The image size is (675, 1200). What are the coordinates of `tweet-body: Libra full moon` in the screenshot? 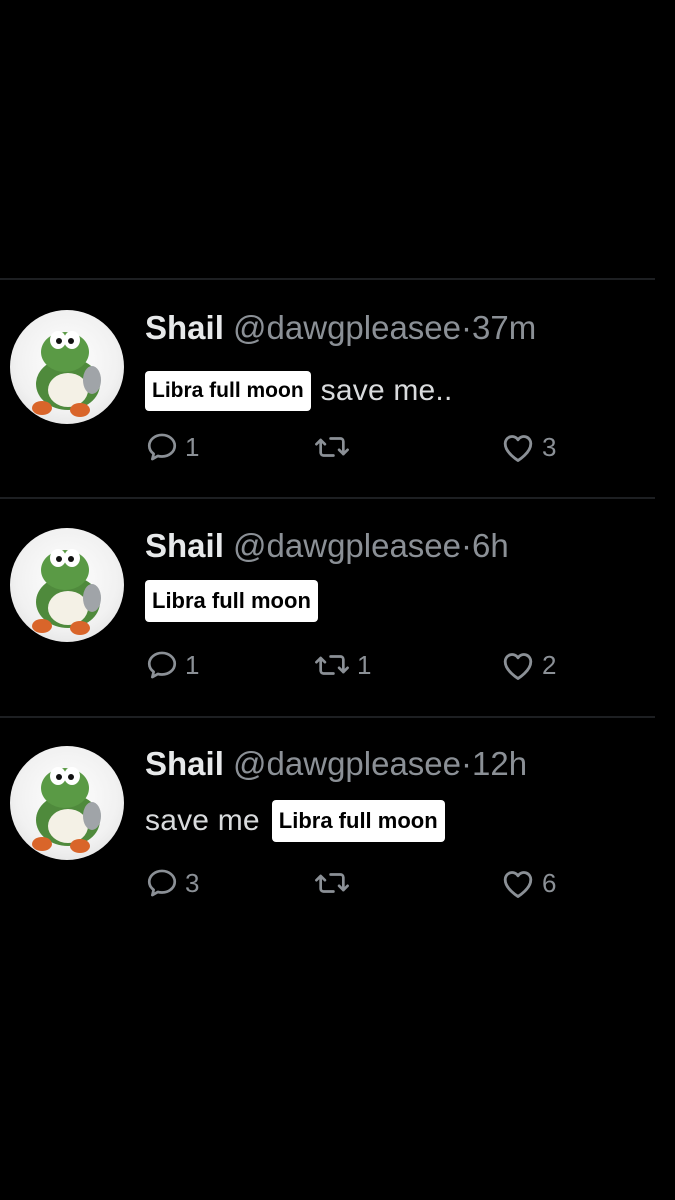 It's located at (231, 601).